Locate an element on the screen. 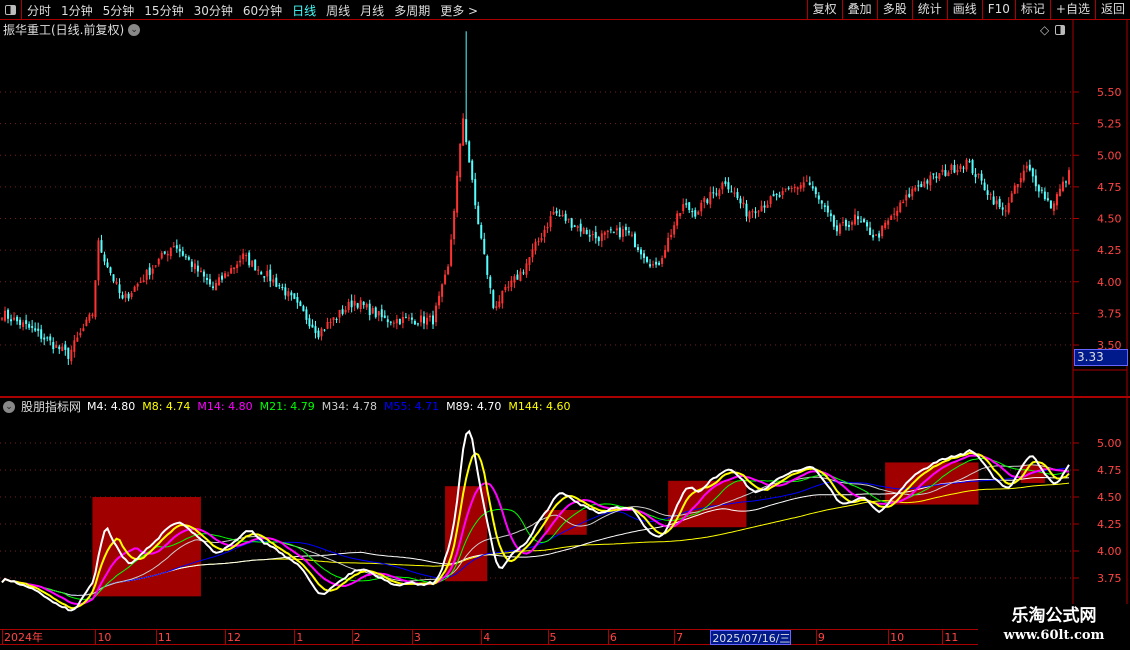  date-label: 3 is located at coordinates (416, 637).